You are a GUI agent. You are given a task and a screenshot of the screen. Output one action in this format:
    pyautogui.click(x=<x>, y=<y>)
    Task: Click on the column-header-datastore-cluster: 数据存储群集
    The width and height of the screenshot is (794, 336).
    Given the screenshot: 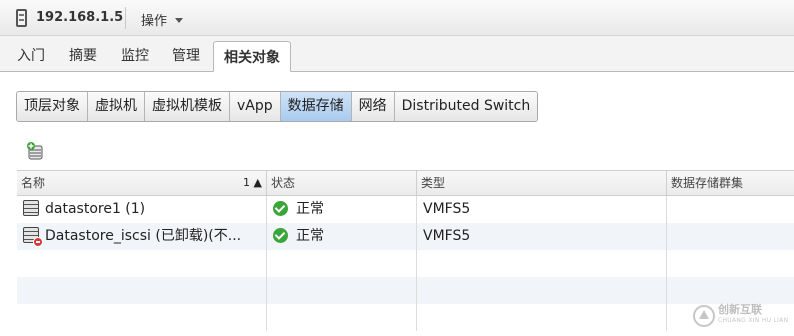 What is the action you would take?
    pyautogui.click(x=730, y=183)
    